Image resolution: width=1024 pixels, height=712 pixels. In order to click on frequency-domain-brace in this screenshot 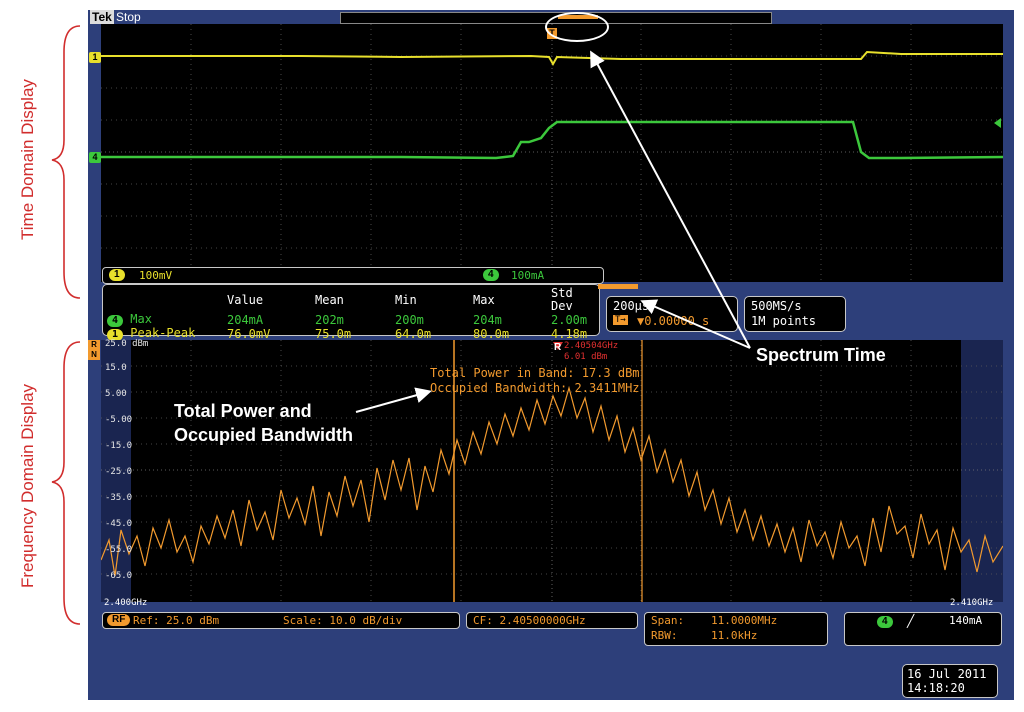, I will do `click(66, 483)`.